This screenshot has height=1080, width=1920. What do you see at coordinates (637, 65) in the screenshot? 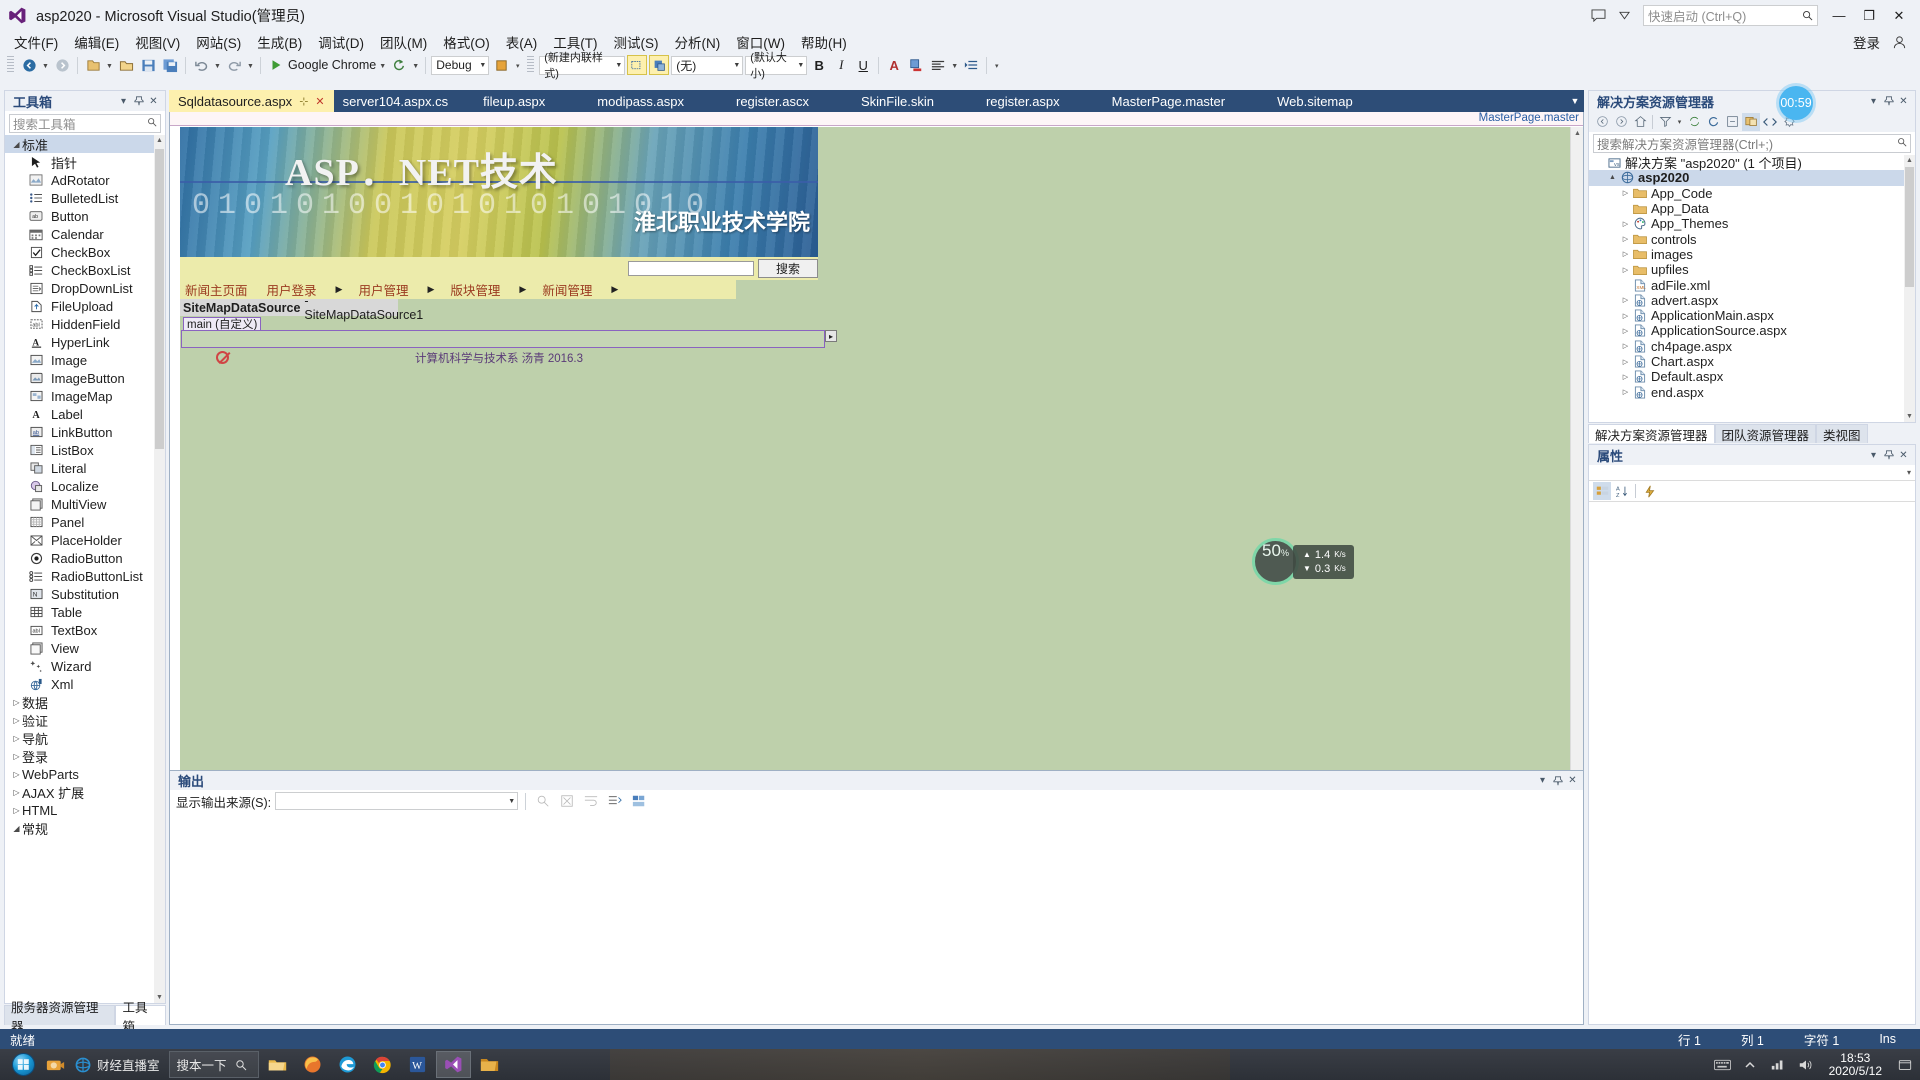
I see `style-target-icon` at bounding box center [637, 65].